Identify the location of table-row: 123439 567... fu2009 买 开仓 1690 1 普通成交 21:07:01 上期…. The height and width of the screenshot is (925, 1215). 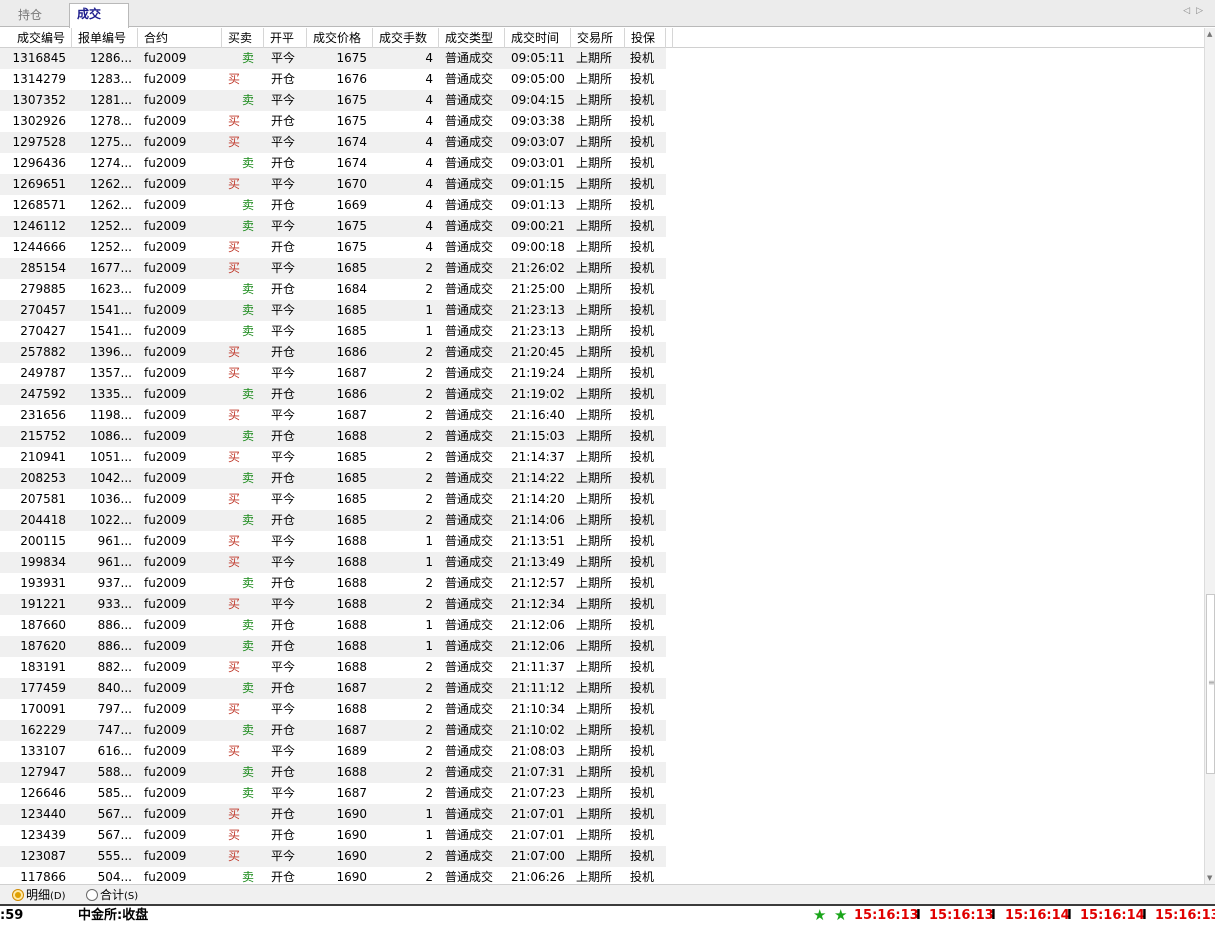
(333, 835).